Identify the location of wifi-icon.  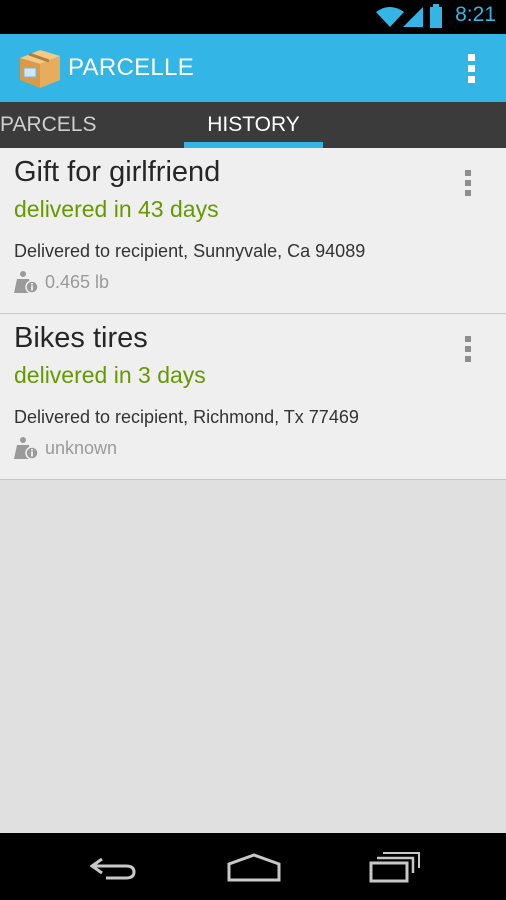
(390, 17).